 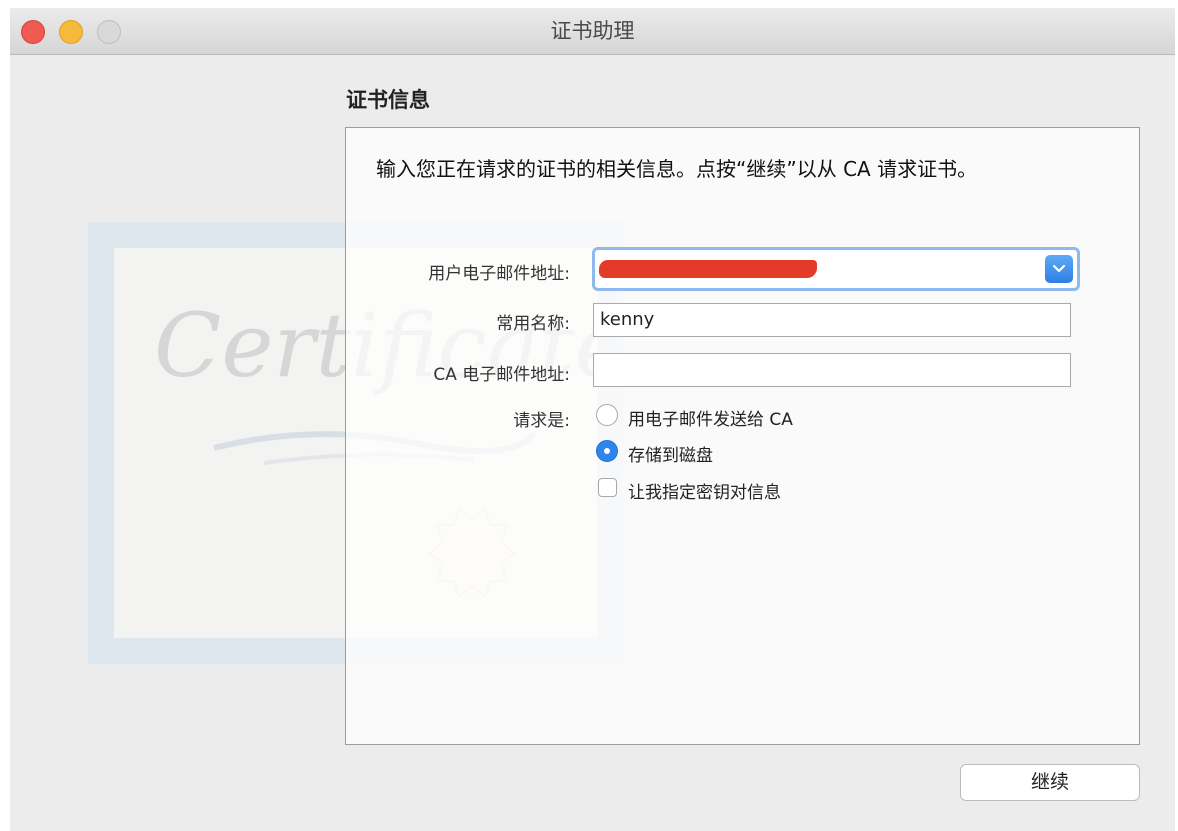 I want to click on email-dropdown-button, so click(x=1059, y=269).